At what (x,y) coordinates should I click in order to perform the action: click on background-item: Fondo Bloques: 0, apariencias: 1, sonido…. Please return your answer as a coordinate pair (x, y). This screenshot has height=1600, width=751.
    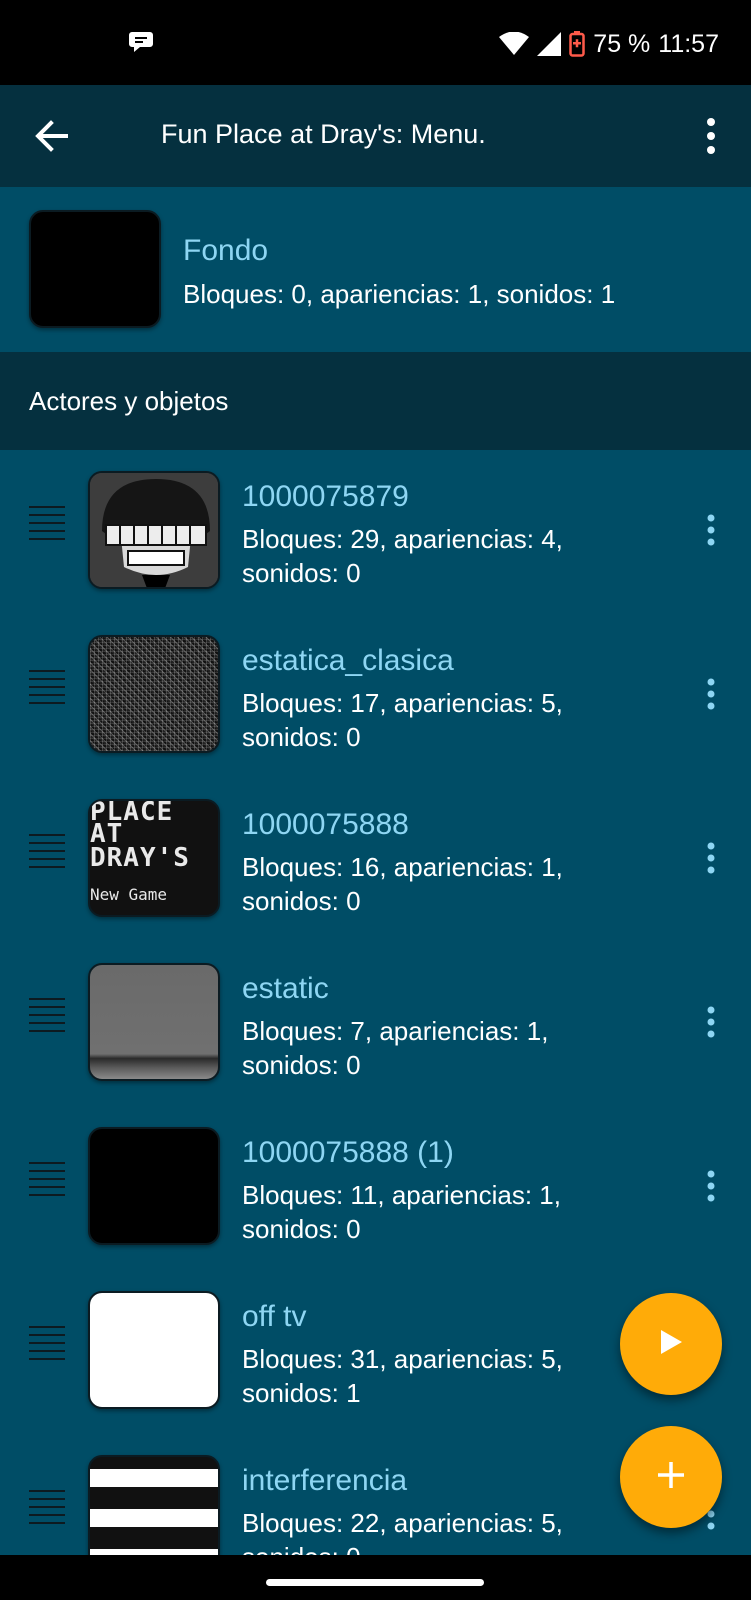
    Looking at the image, I should click on (375, 269).